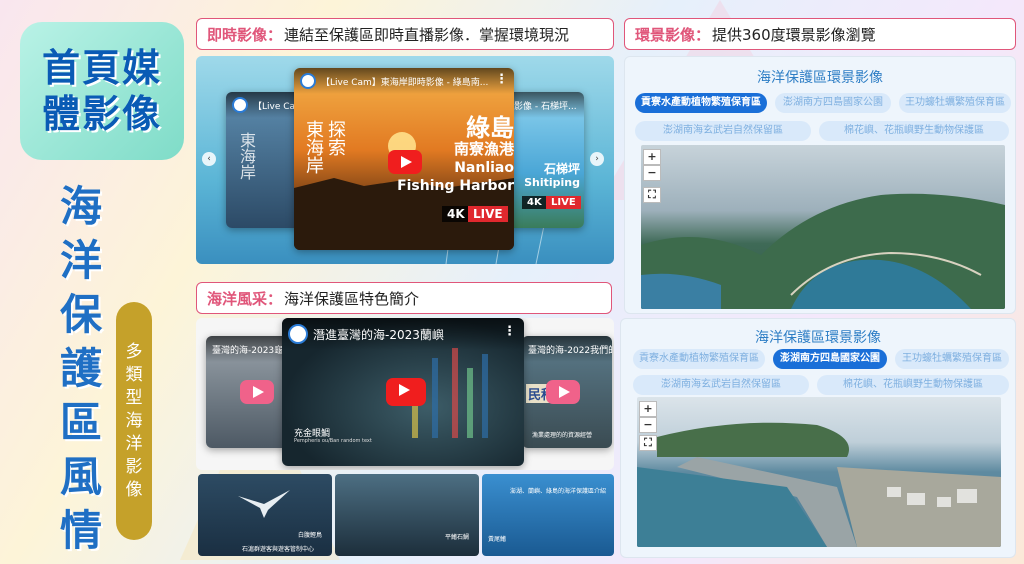  I want to click on vertical-title-char: 護, so click(80, 368).